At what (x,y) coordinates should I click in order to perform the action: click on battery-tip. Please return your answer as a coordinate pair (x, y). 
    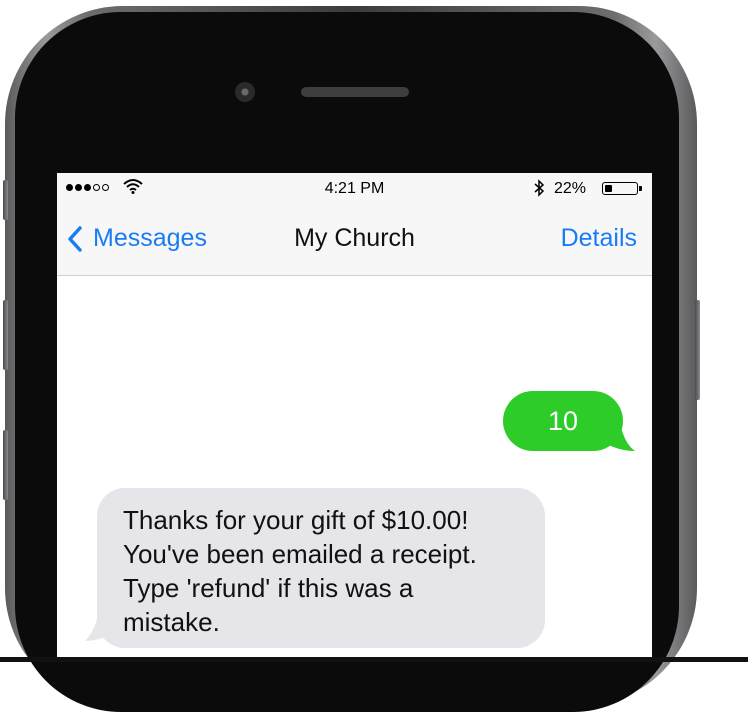
    Looking at the image, I should click on (640, 188).